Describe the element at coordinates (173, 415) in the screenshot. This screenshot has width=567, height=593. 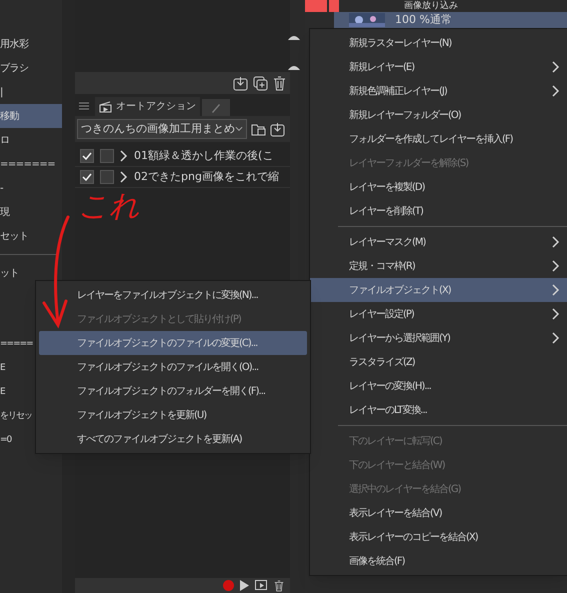
I see `menu-item: ファイルオブジェクトを更新(U)` at that location.